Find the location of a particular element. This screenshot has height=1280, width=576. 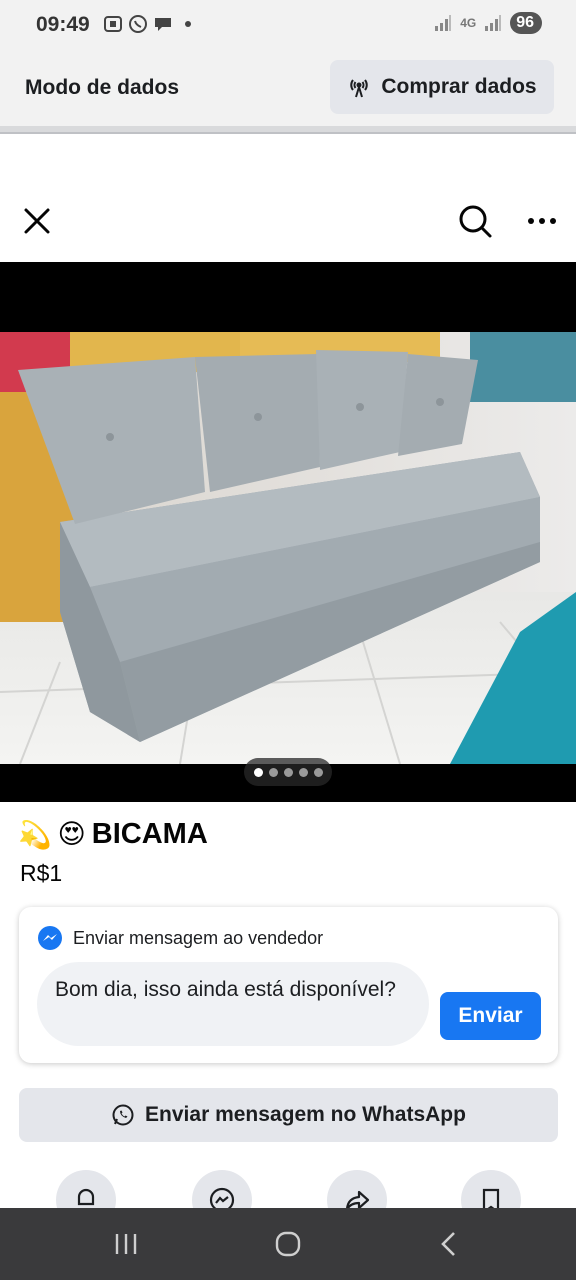

whatsapp-icon is located at coordinates (123, 1115).